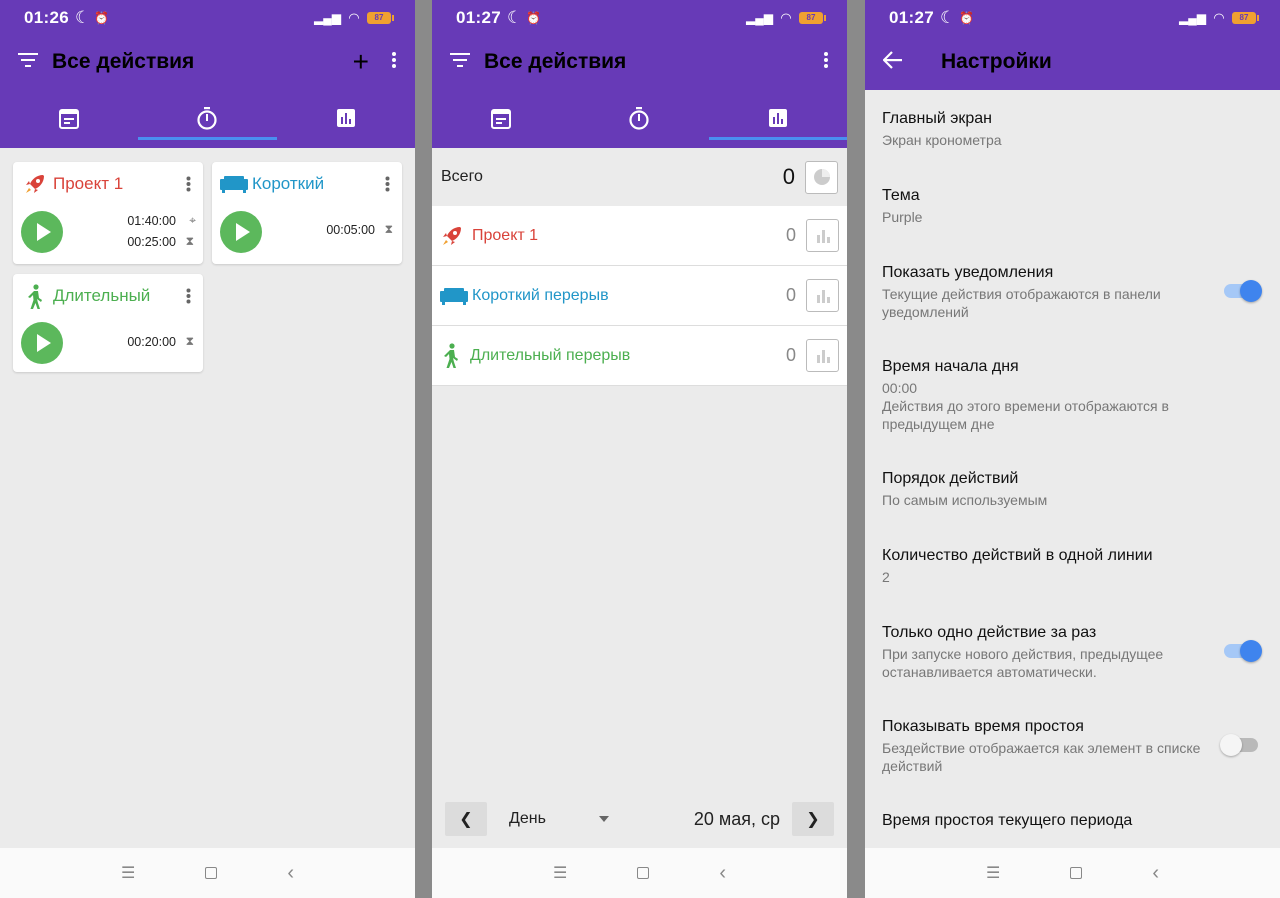  Describe the element at coordinates (527, 818) in the screenshot. I see `period-value: День` at that location.